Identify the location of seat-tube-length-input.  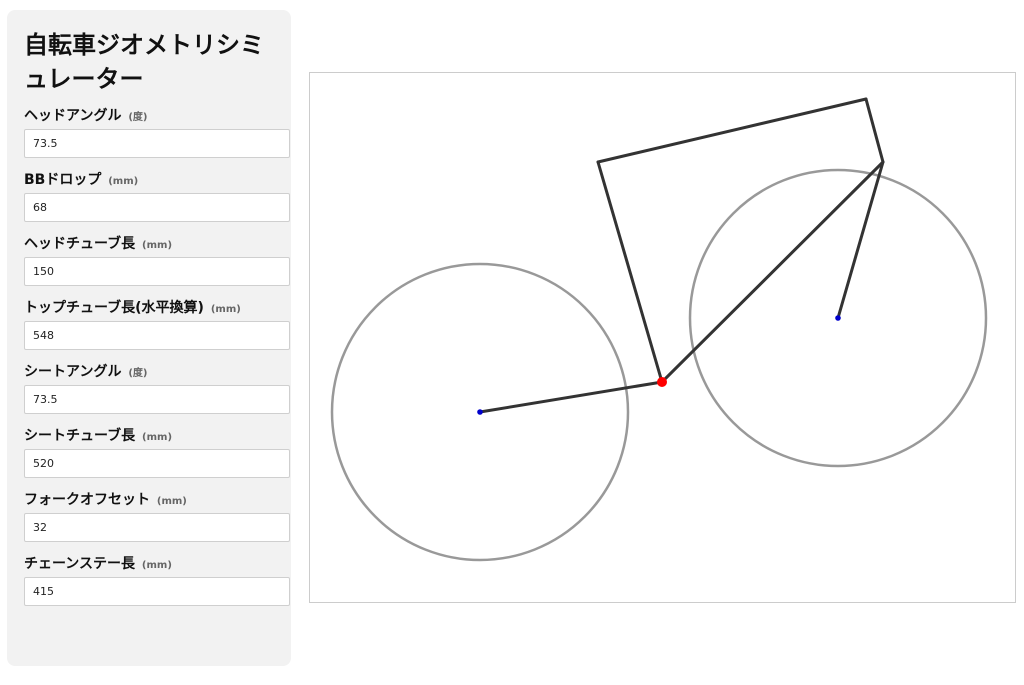
(157, 463).